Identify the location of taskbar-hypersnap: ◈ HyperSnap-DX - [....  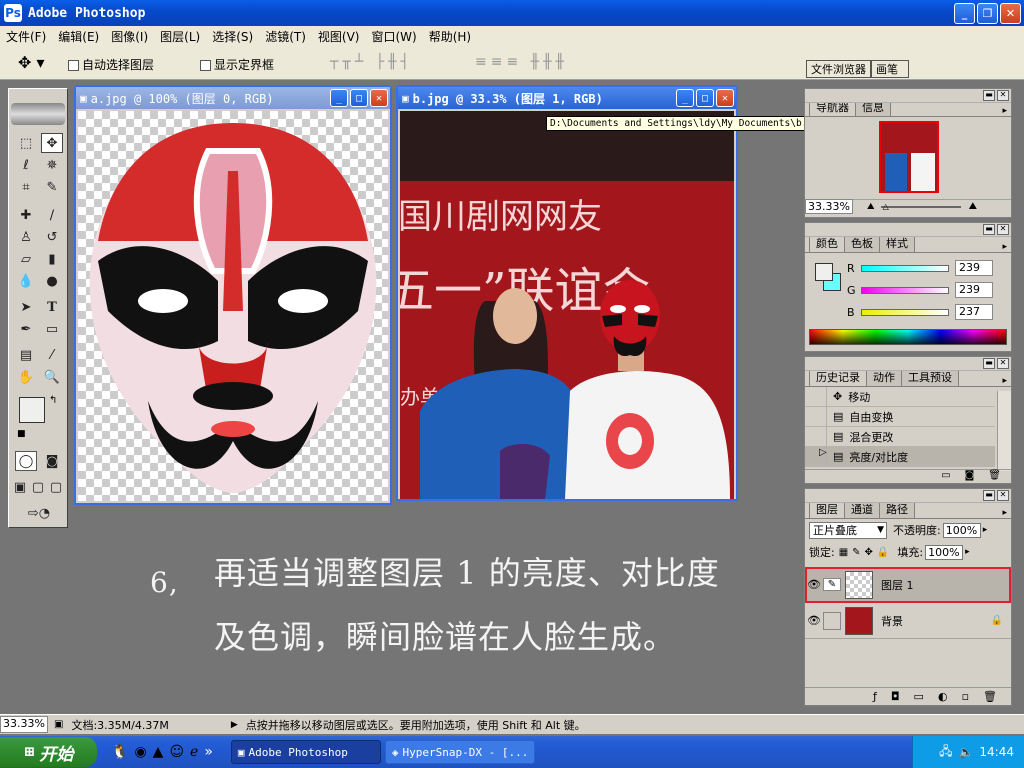
(459, 752).